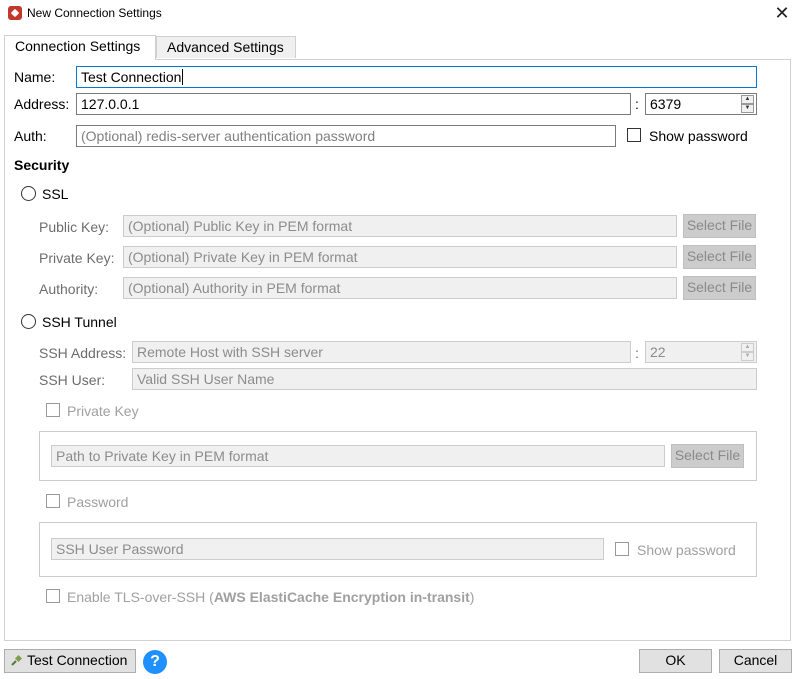 This screenshot has height=679, width=795. I want to click on private-key-input: (Optional) Private Key in PEM format, so click(400, 257).